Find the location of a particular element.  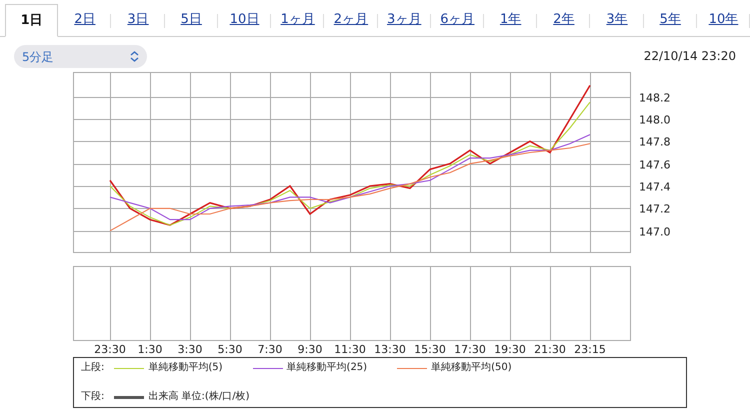

time-label: 1:30 is located at coordinates (150, 349).